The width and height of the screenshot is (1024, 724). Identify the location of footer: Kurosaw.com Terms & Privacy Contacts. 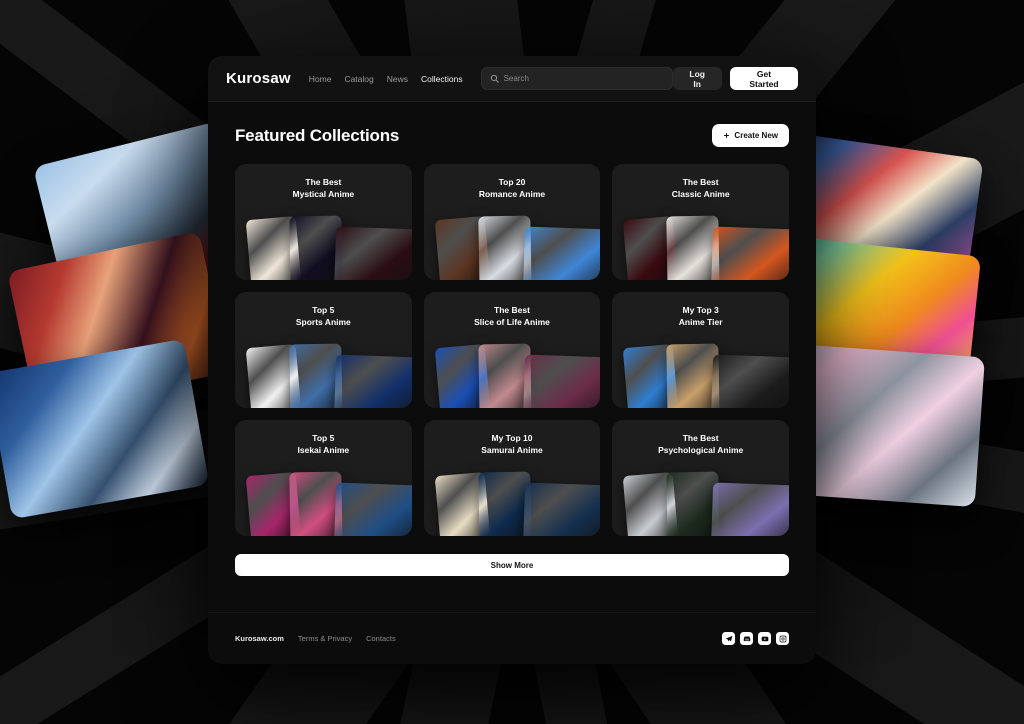
(512, 638).